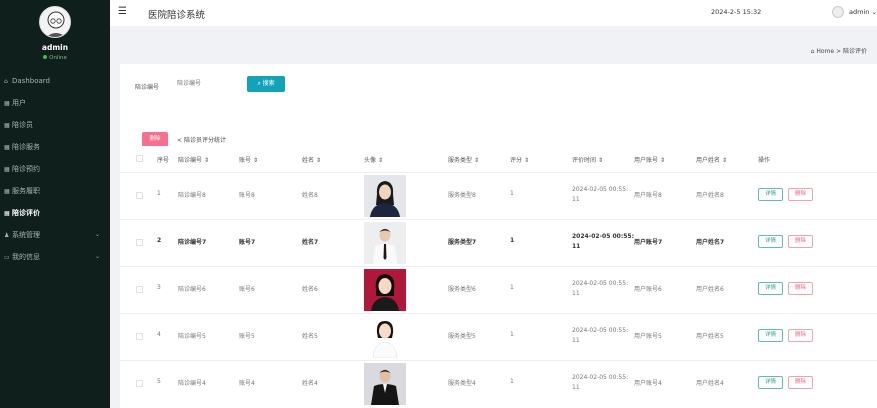 The image size is (877, 408). I want to click on sidebar-item-label: 我的信息, so click(26, 257).